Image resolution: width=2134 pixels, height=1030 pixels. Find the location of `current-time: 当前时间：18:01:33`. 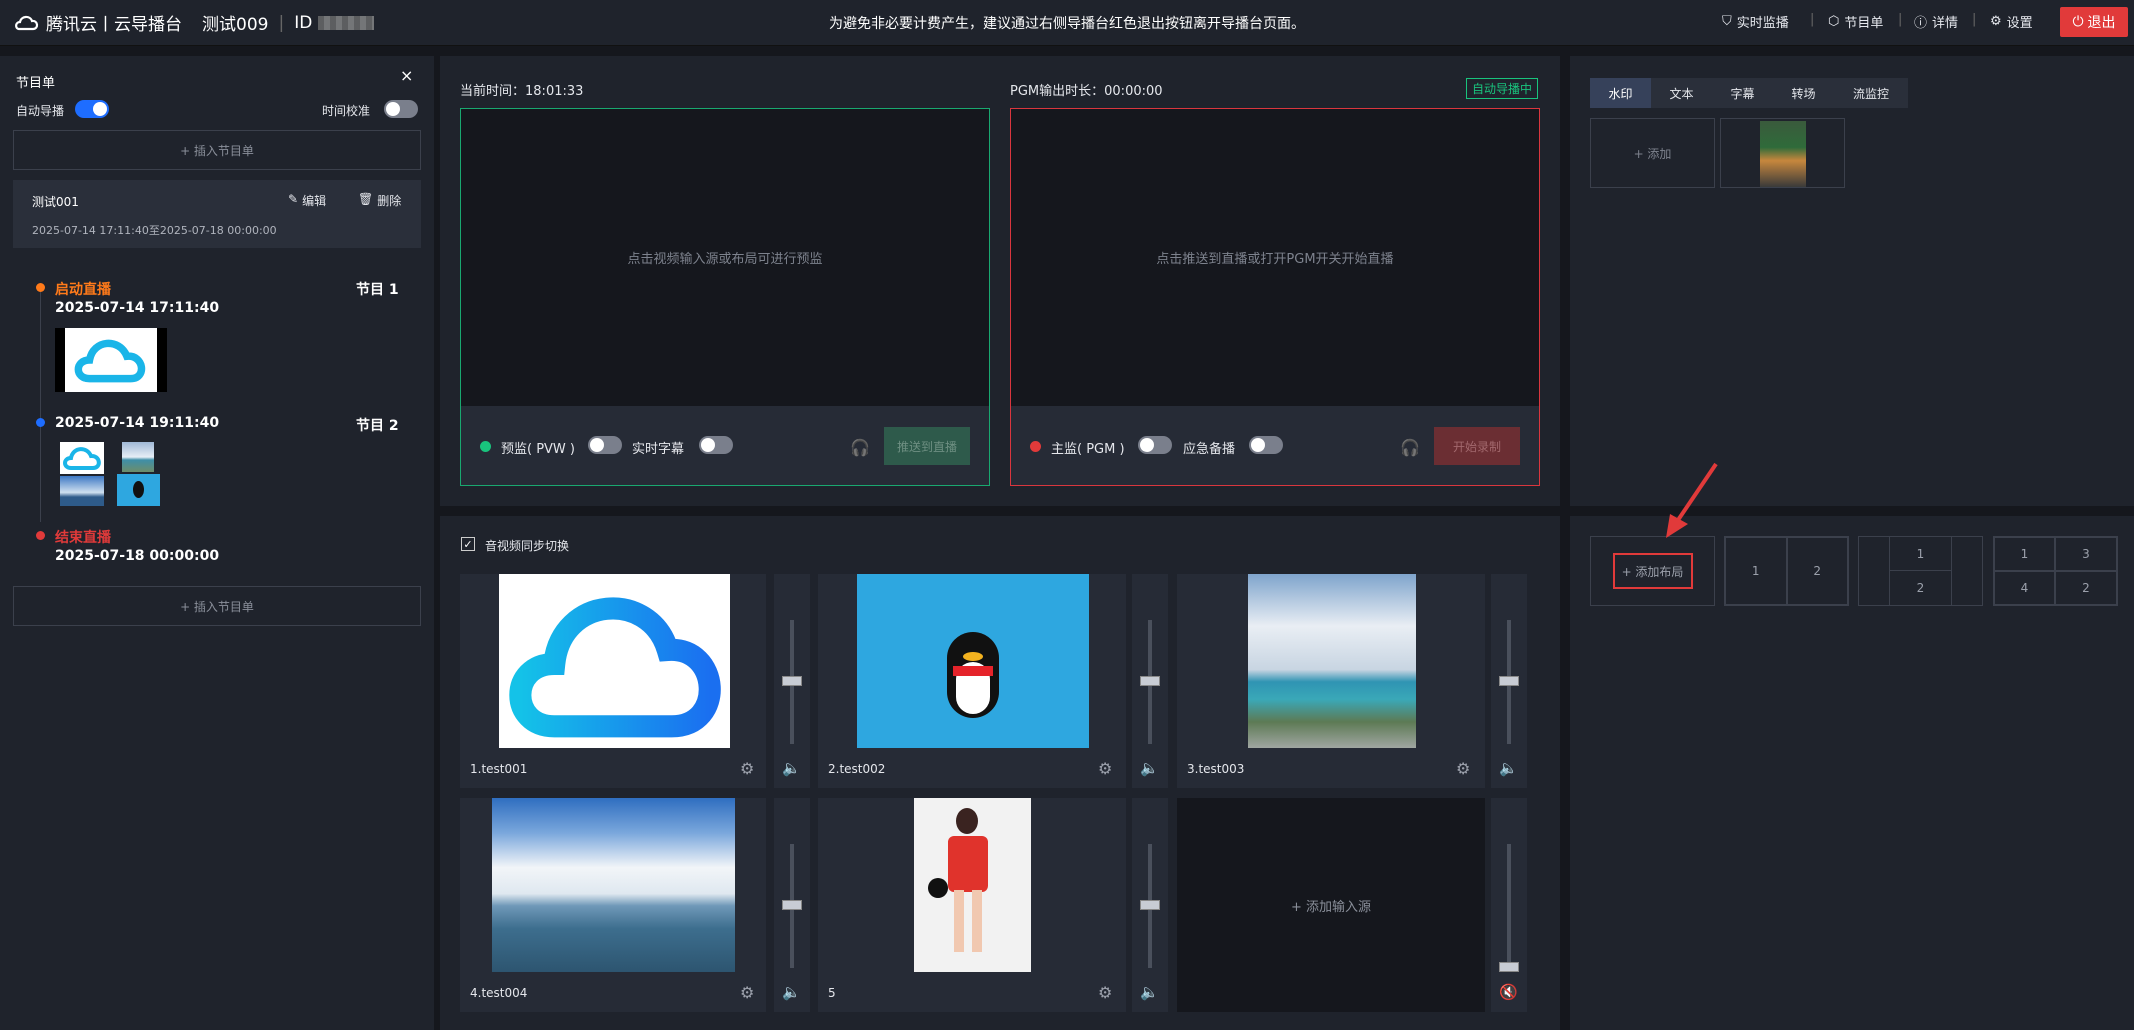

current-time: 当前时间：18:01:33 is located at coordinates (522, 91).